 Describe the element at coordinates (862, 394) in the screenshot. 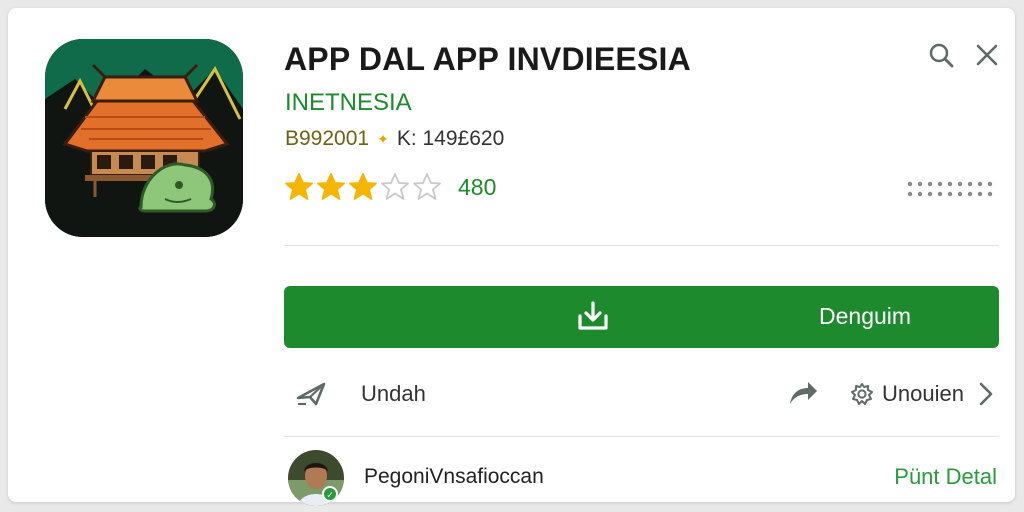

I see `settings-gear-icon` at that location.